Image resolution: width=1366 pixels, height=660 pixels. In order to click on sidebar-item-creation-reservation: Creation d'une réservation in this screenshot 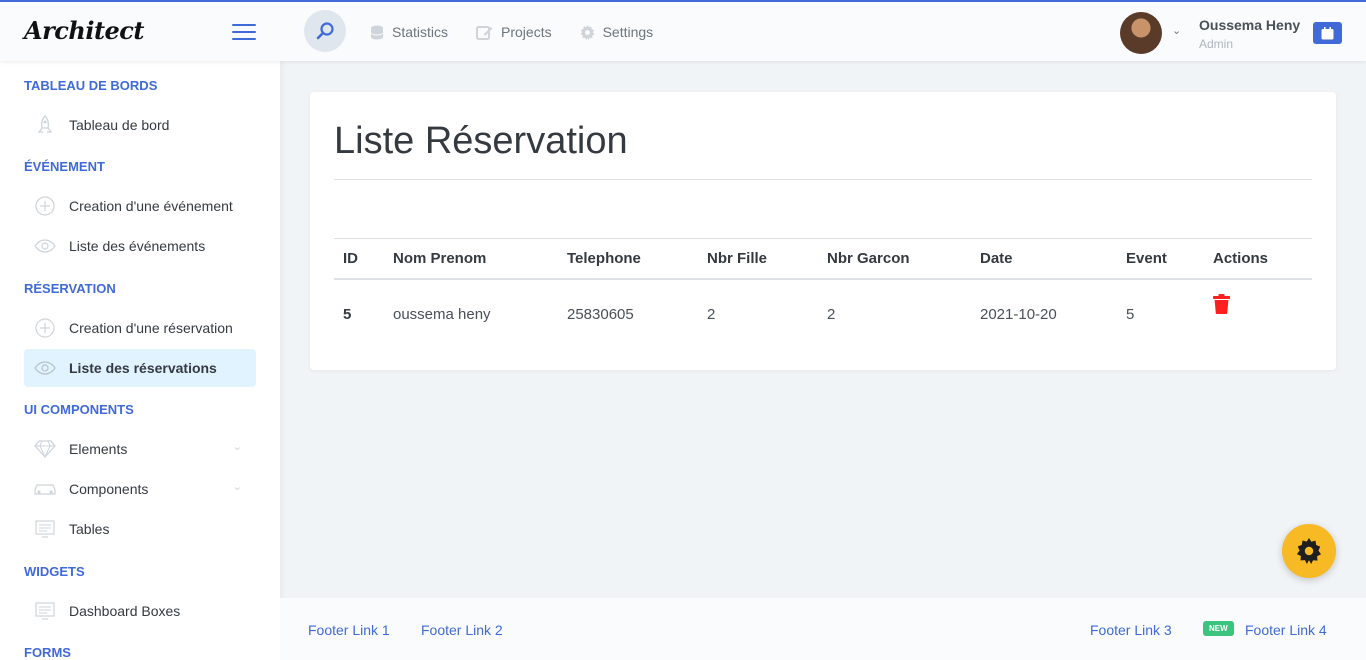, I will do `click(140, 328)`.